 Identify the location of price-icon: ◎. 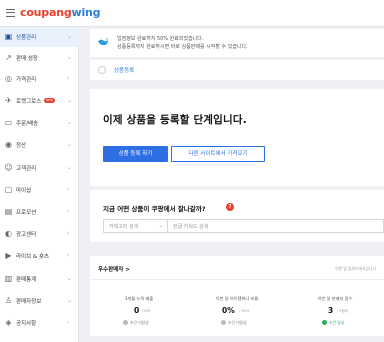
(8, 78).